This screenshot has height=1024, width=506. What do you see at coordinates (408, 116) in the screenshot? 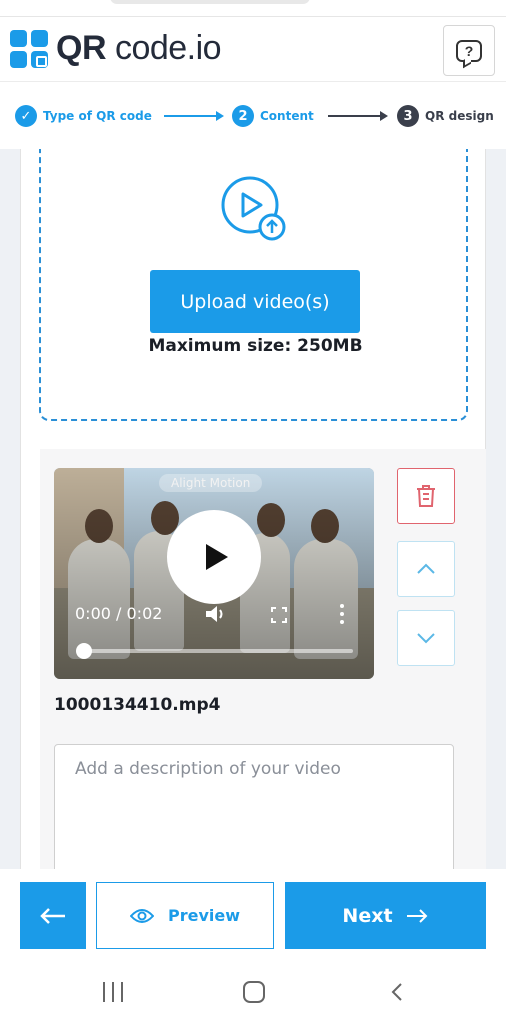
I see `step-number: 3` at bounding box center [408, 116].